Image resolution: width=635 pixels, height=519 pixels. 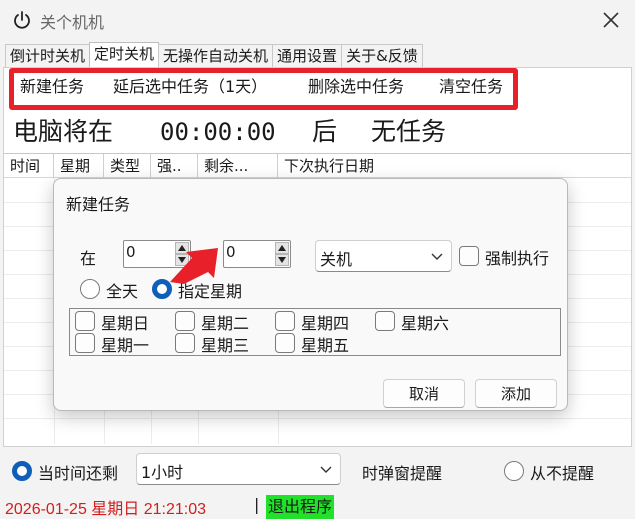 What do you see at coordinates (325, 323) in the screenshot?
I see `thursday-label: 星期四` at bounding box center [325, 323].